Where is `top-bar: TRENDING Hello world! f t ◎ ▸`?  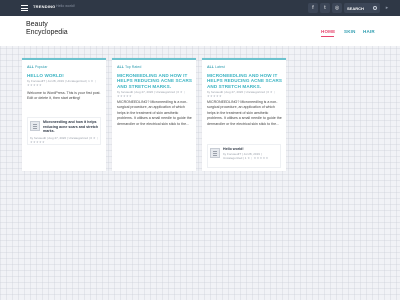
top-bar: TRENDING Hello world! f t ◎ ▸ is located at coordinates (200, 8).